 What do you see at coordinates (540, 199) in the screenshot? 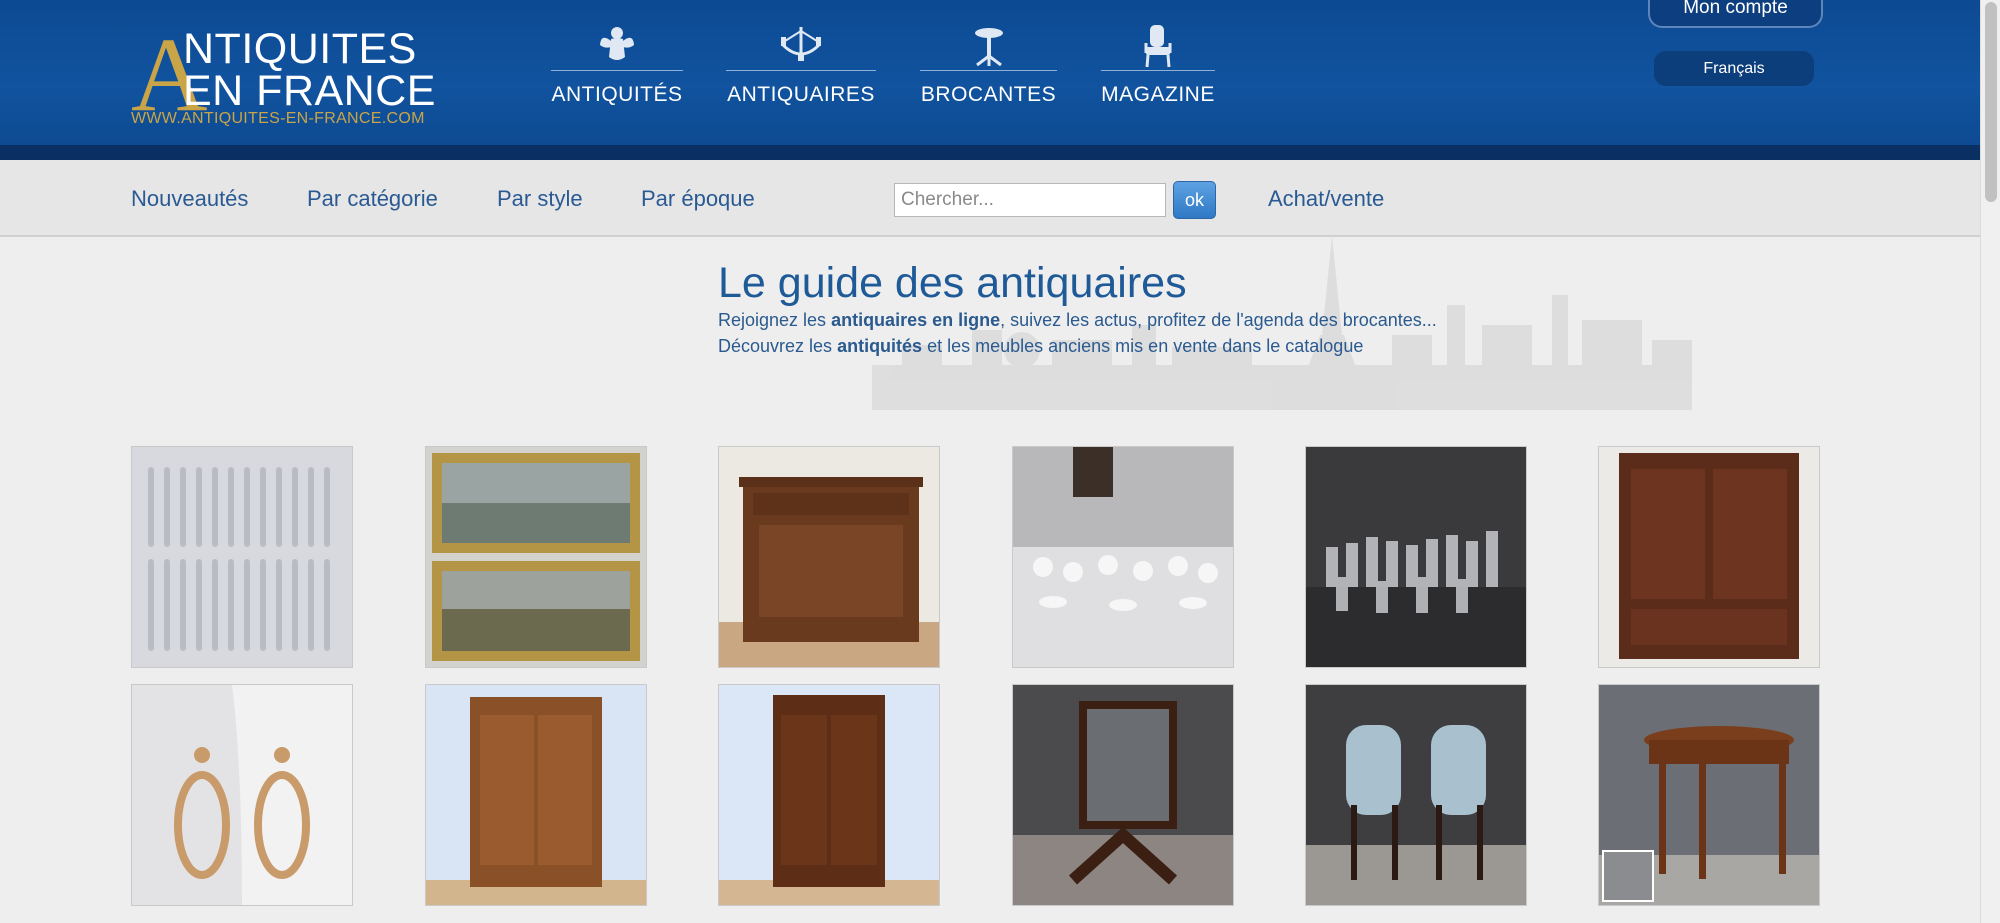
I see `subnav-par-style: Par style` at bounding box center [540, 199].